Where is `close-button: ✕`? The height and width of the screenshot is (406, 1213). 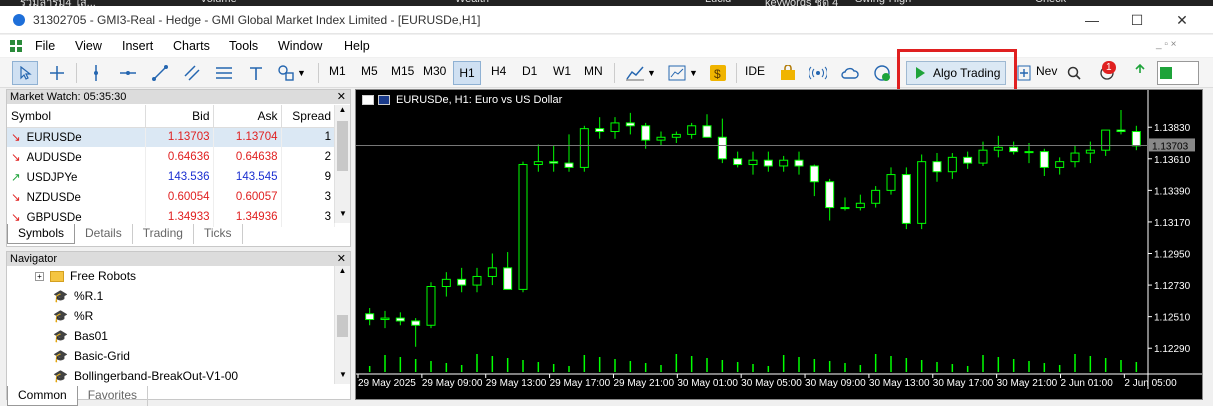
close-button: ✕ is located at coordinates (1182, 20).